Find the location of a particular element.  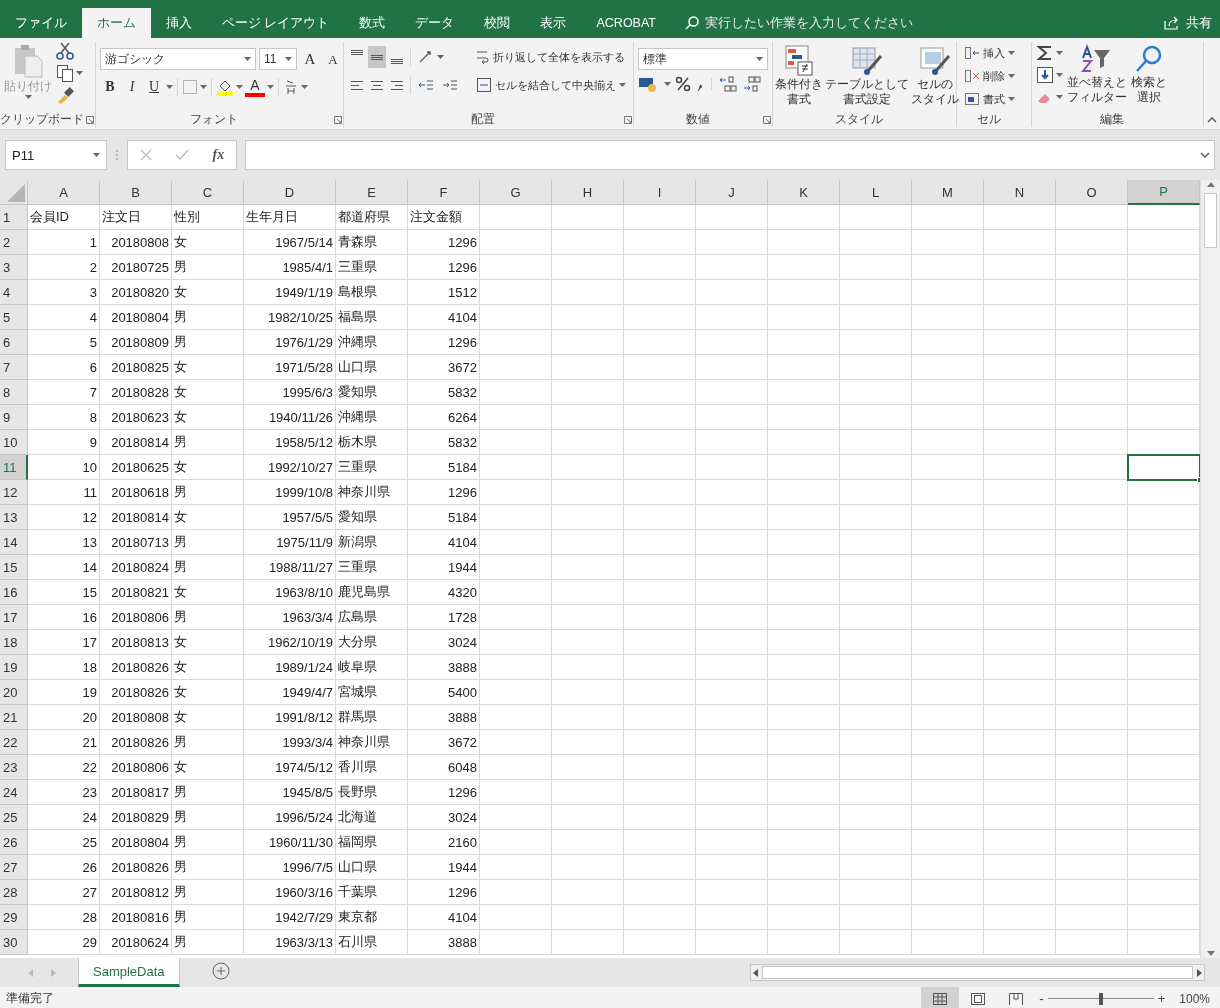

style-button: 条件付き 書式 is located at coordinates (799, 76).